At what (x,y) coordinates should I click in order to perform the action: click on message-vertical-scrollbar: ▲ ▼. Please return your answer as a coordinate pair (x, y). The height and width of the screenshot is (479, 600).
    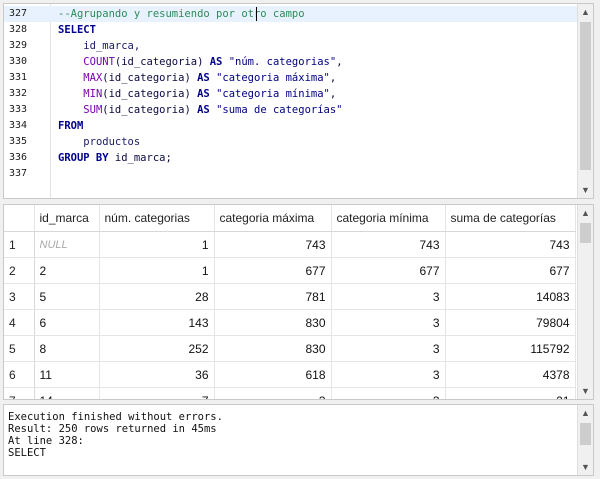
    Looking at the image, I should click on (585, 440).